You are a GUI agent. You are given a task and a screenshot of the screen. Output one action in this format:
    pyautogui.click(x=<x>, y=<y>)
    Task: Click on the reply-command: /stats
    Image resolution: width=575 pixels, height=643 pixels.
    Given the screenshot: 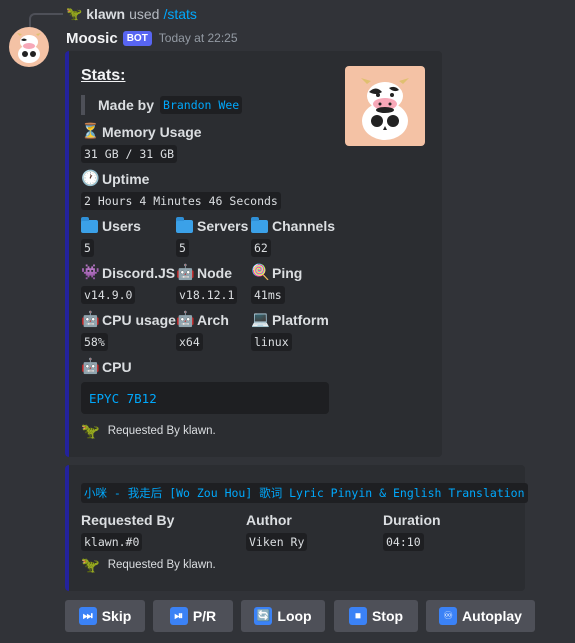 What is the action you would take?
    pyautogui.click(x=179, y=14)
    